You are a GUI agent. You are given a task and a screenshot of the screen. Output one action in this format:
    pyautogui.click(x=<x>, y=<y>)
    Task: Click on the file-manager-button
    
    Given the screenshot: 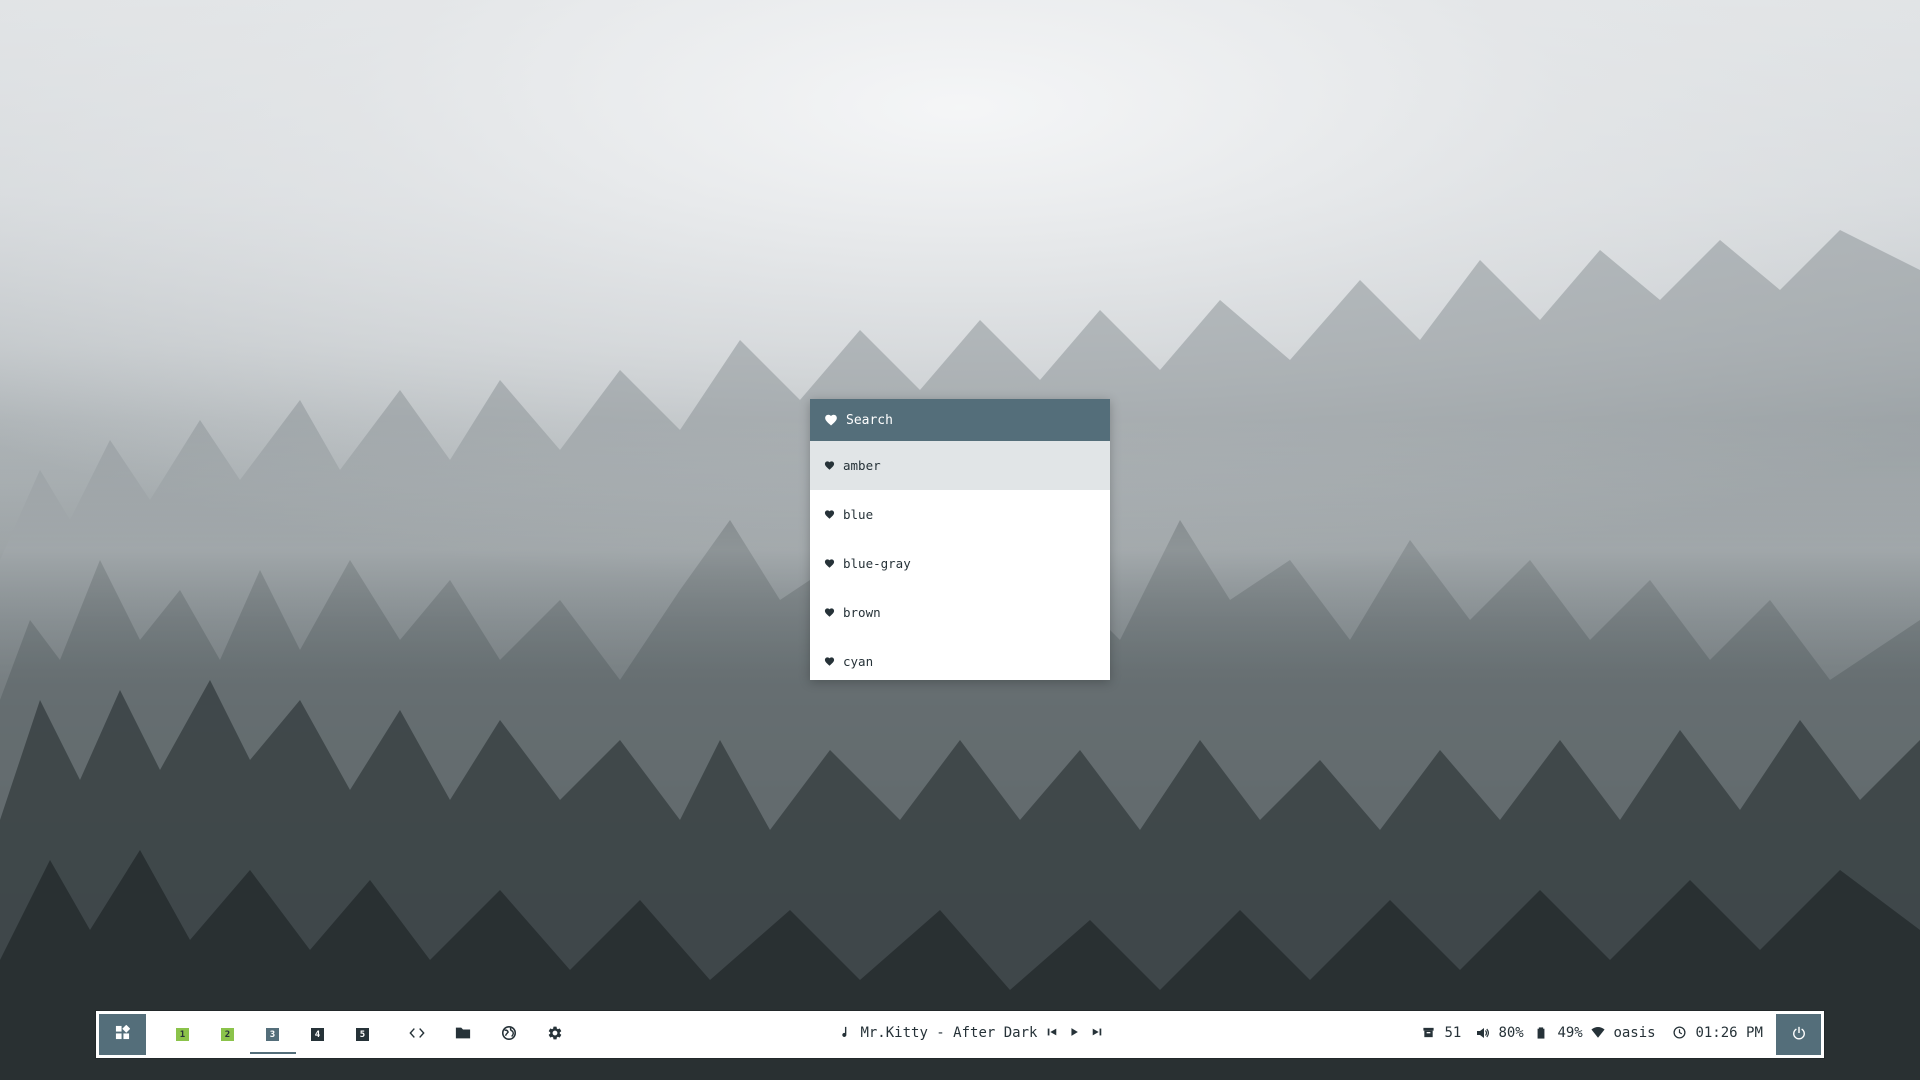 What is the action you would take?
    pyautogui.click(x=463, y=1035)
    